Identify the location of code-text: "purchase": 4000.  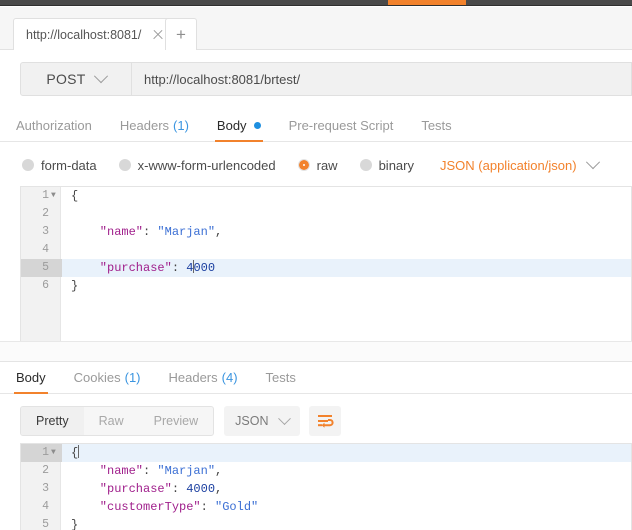
(143, 268).